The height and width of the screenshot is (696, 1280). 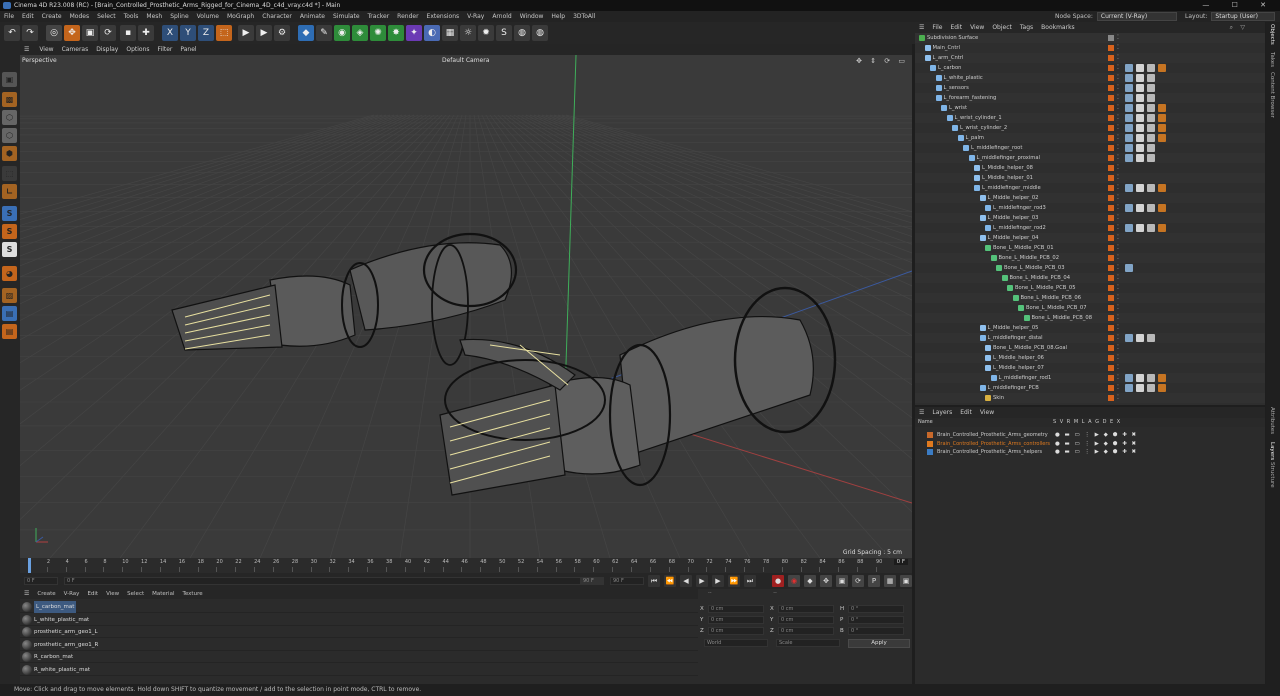 What do you see at coordinates (1090, 228) in the screenshot?
I see `object-row: L_middlefinger_rod2 ⁚` at bounding box center [1090, 228].